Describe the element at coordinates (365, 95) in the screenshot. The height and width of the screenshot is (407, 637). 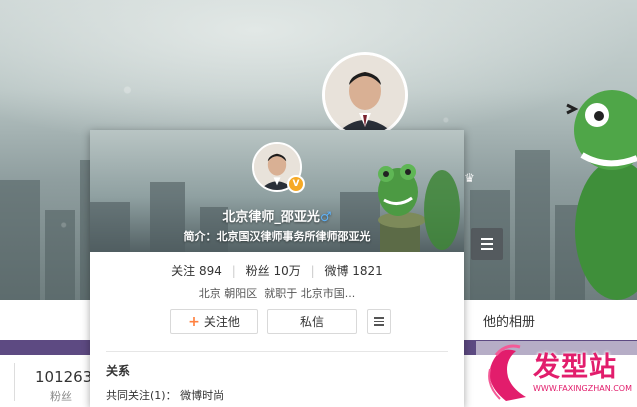
I see `profile-avatar` at that location.